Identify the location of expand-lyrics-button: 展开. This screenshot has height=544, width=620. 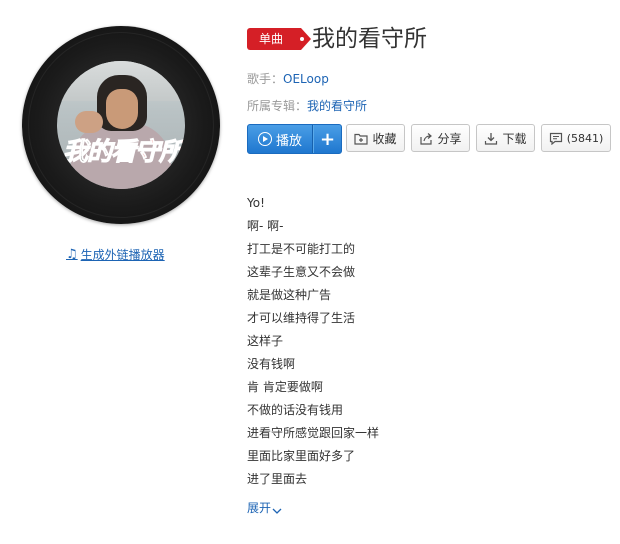
(264, 507).